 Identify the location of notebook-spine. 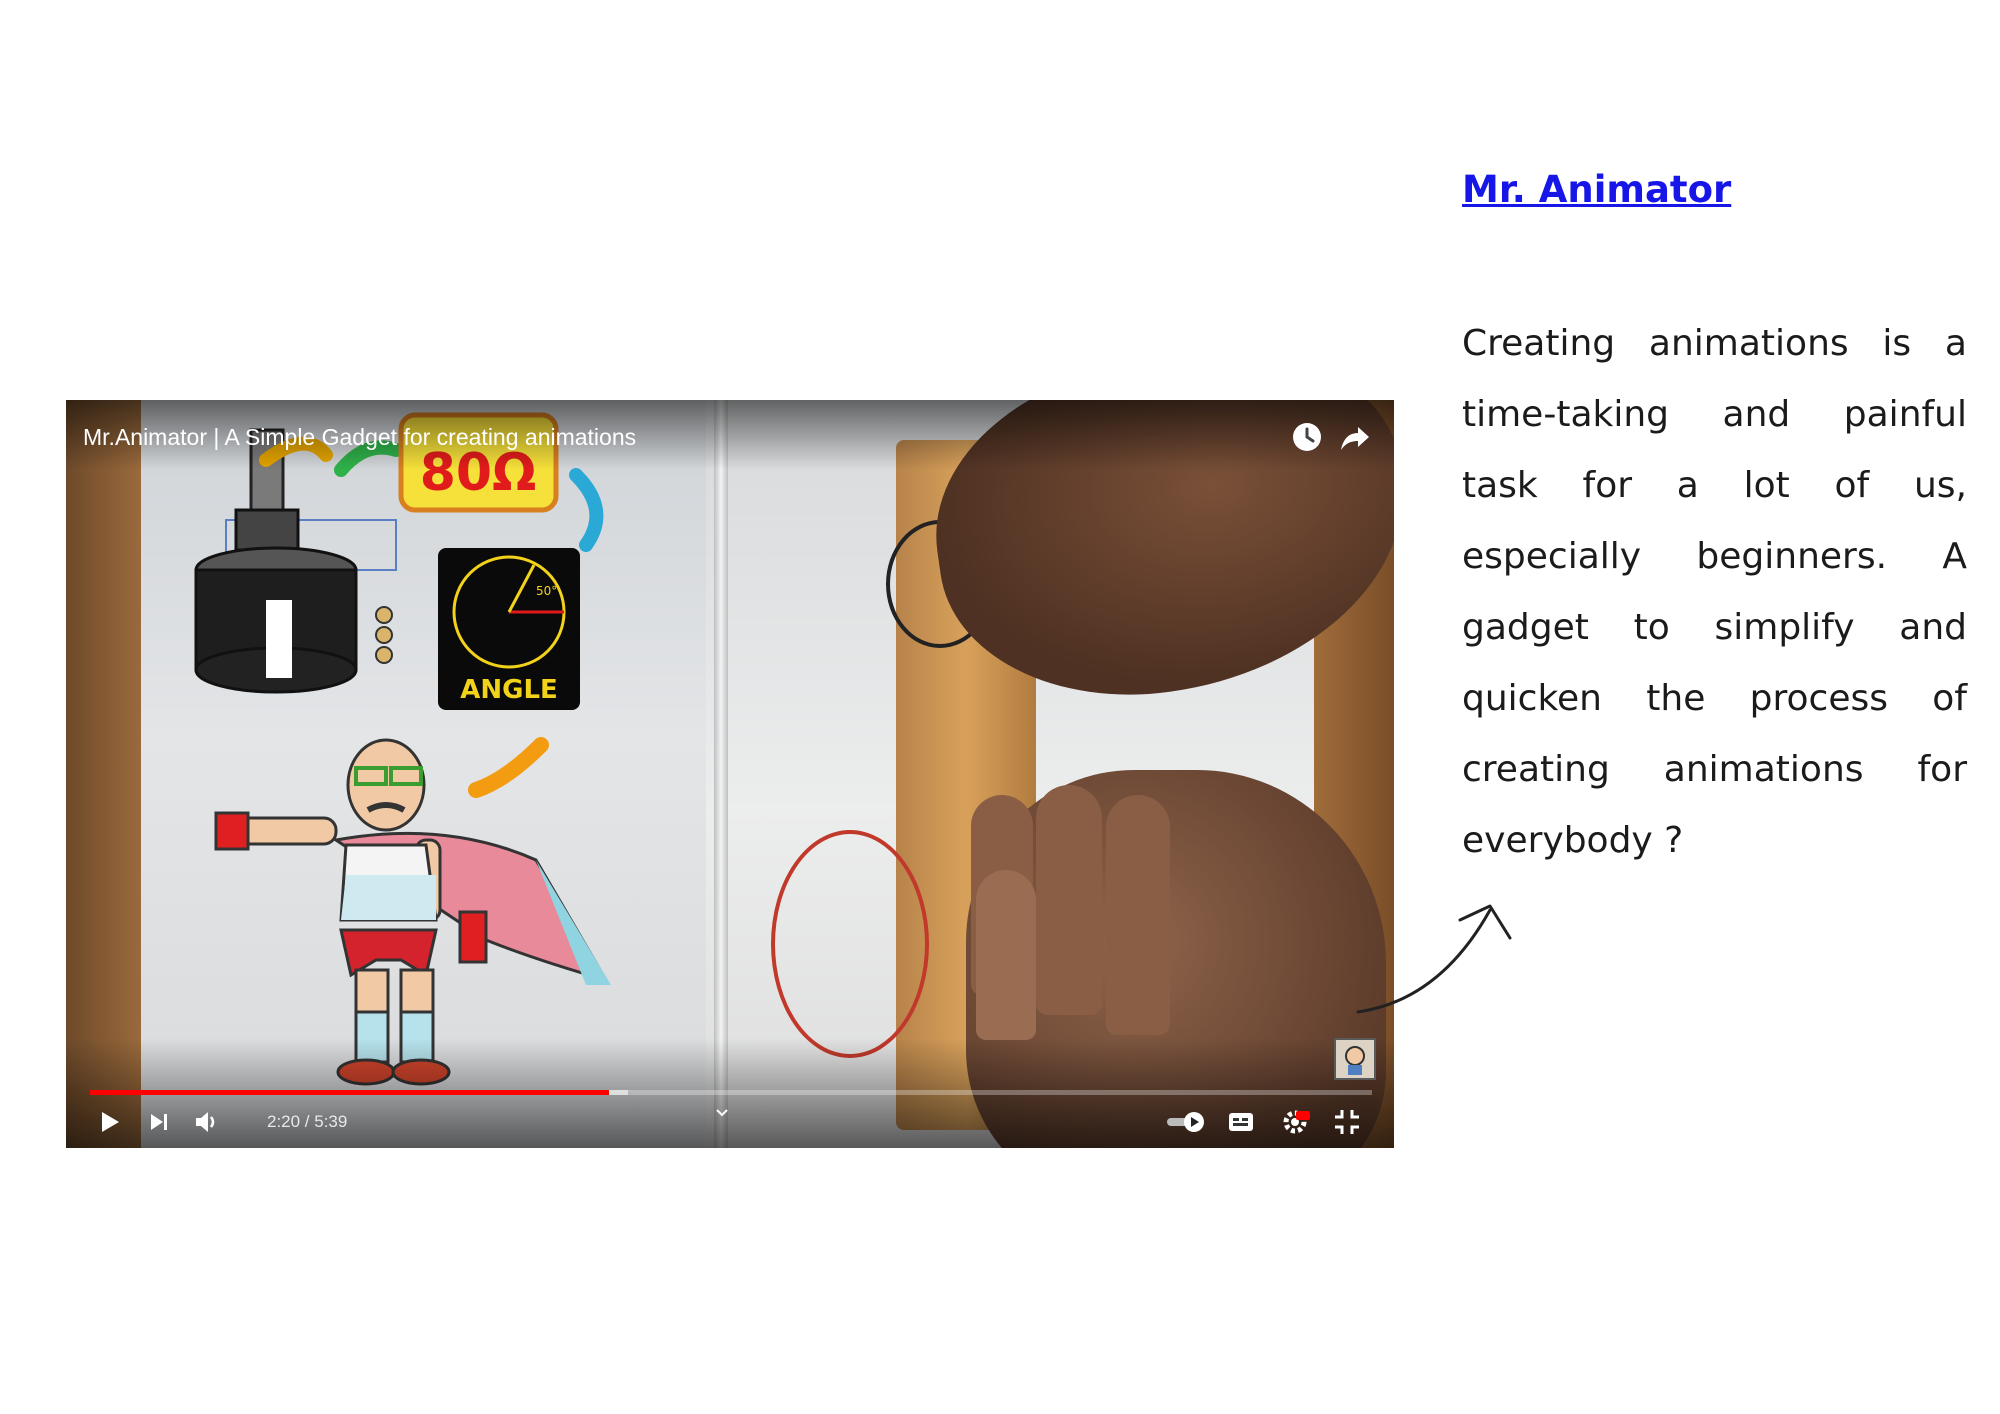
(721, 774).